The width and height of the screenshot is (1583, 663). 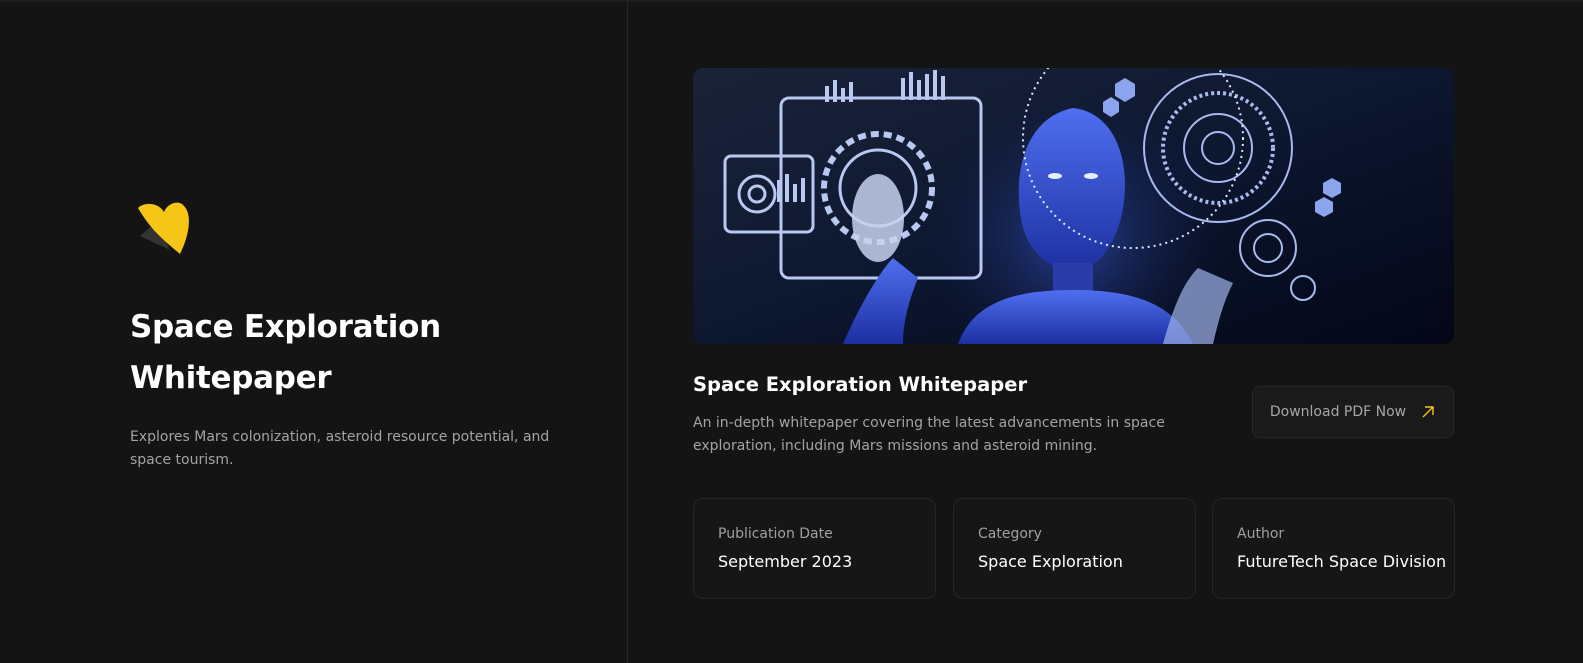 What do you see at coordinates (1333, 548) in the screenshot?
I see `author-card: Author FutureTech Space Division` at bounding box center [1333, 548].